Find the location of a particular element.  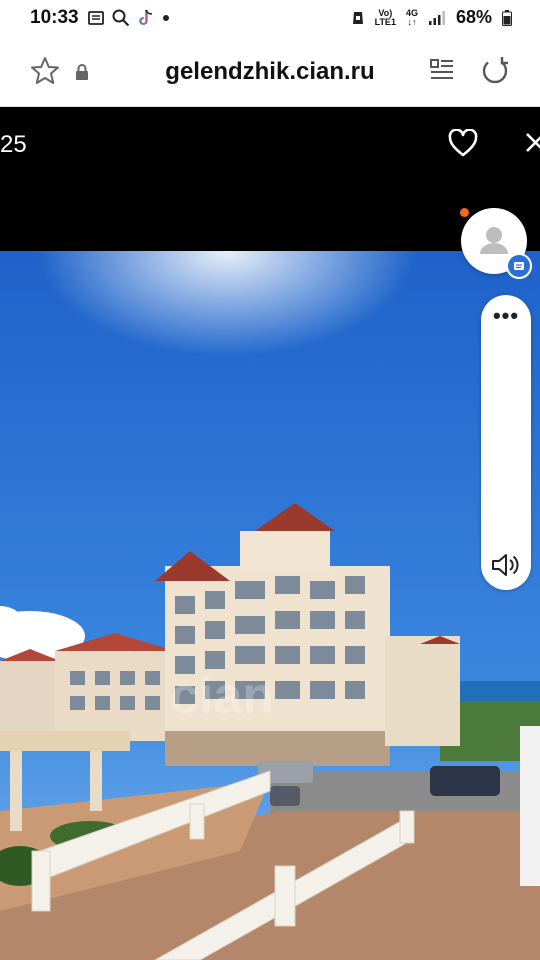

status-notification-icons is located at coordinates (129, 18).